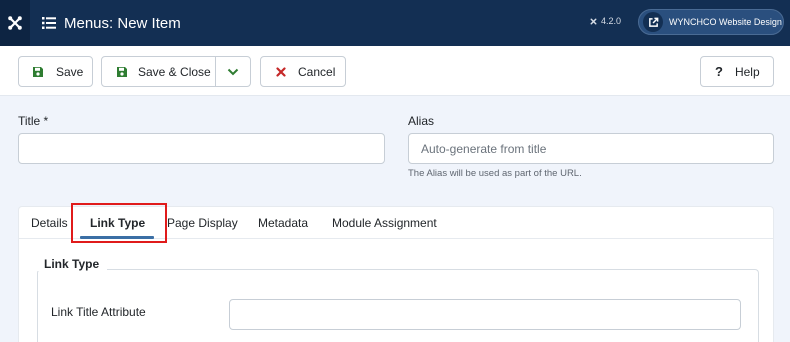  I want to click on page-title: Menus: New Item, so click(111, 23).